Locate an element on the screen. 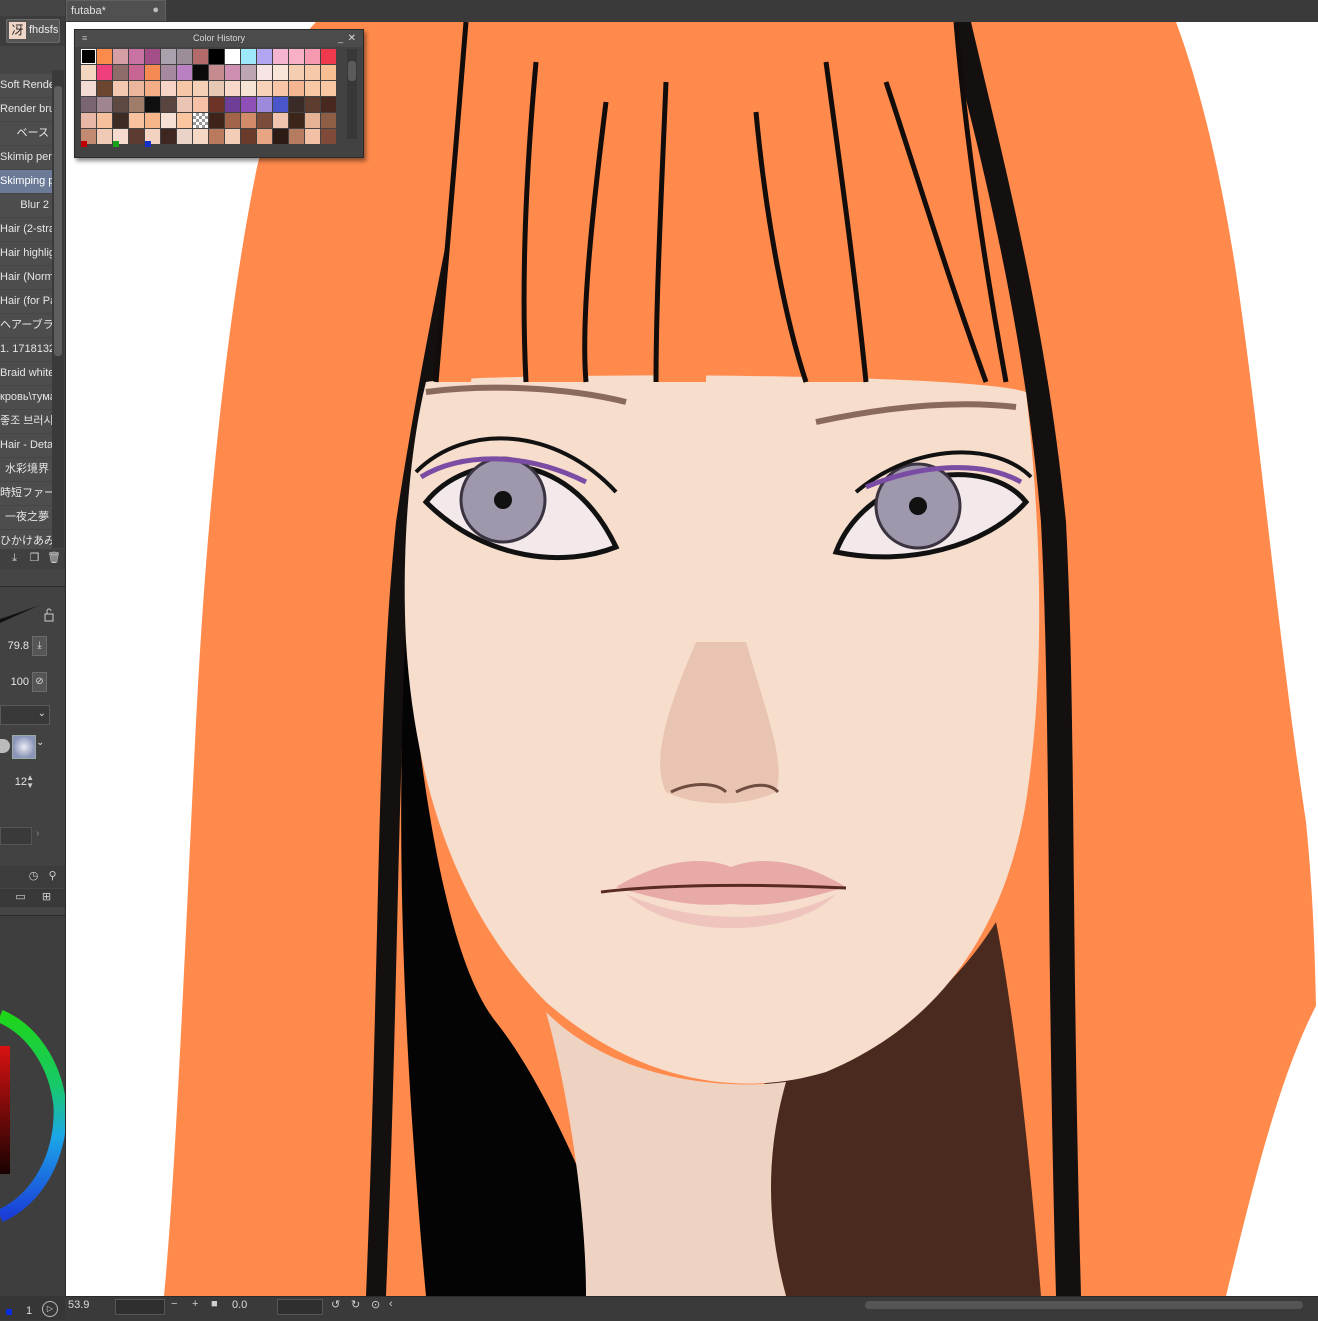  tab-futaba: futaba* ● is located at coordinates (116, 10).